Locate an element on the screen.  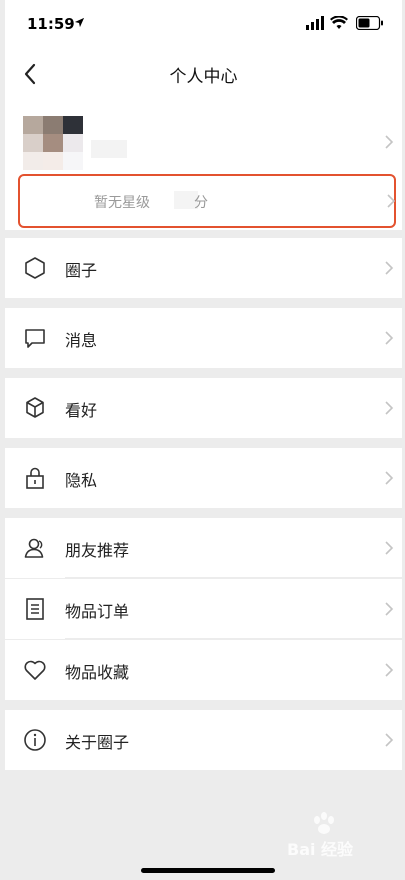
heart-icon is located at coordinates (35, 670).